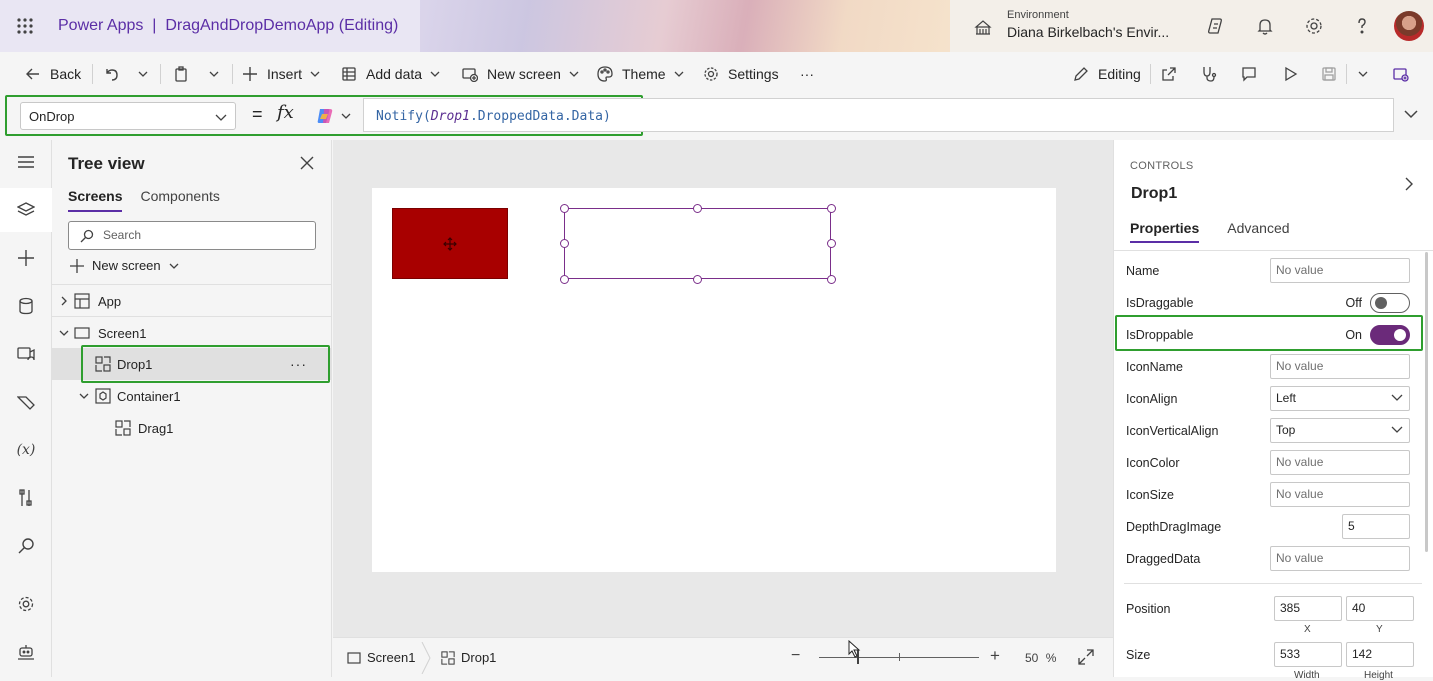  I want to click on tab-properties: Properties, so click(1165, 231).